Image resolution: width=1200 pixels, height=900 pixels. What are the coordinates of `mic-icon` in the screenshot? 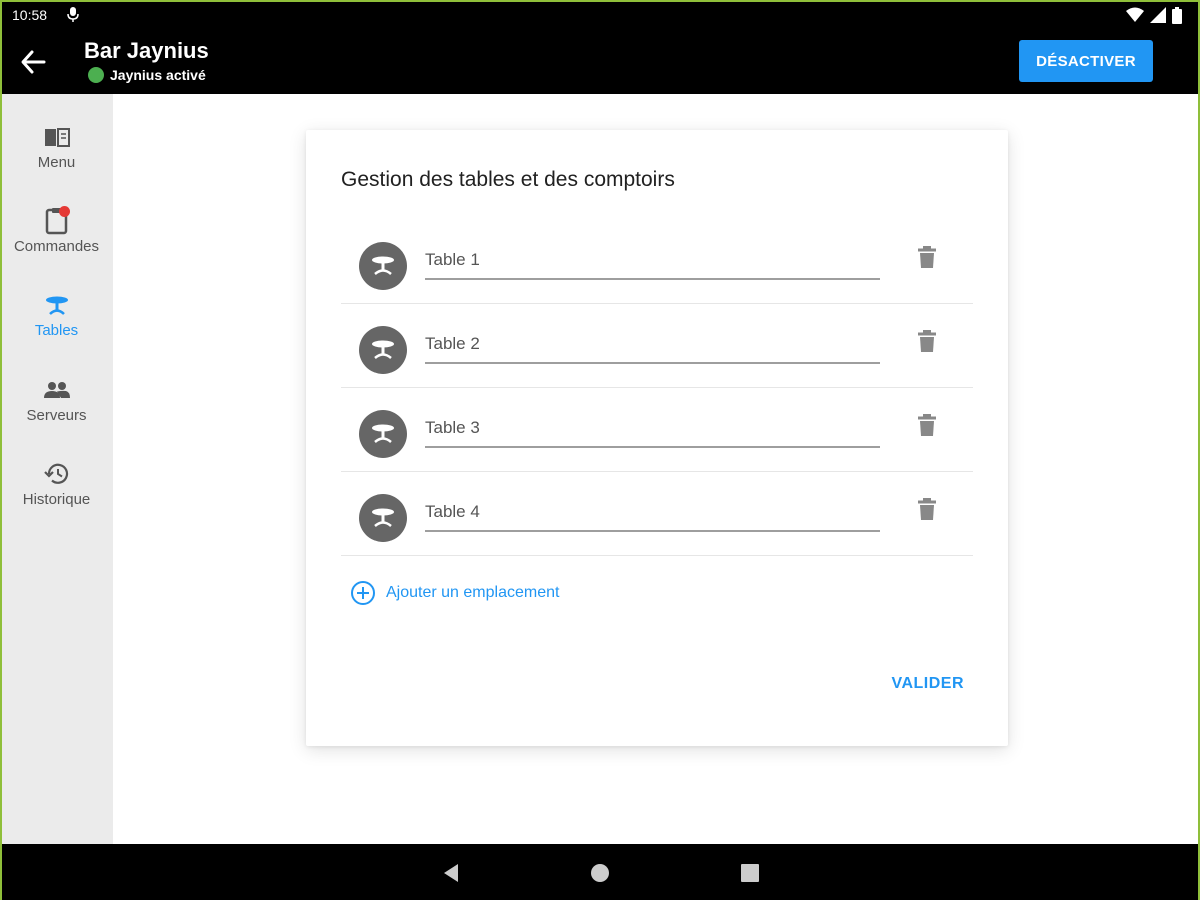 It's located at (73, 14).